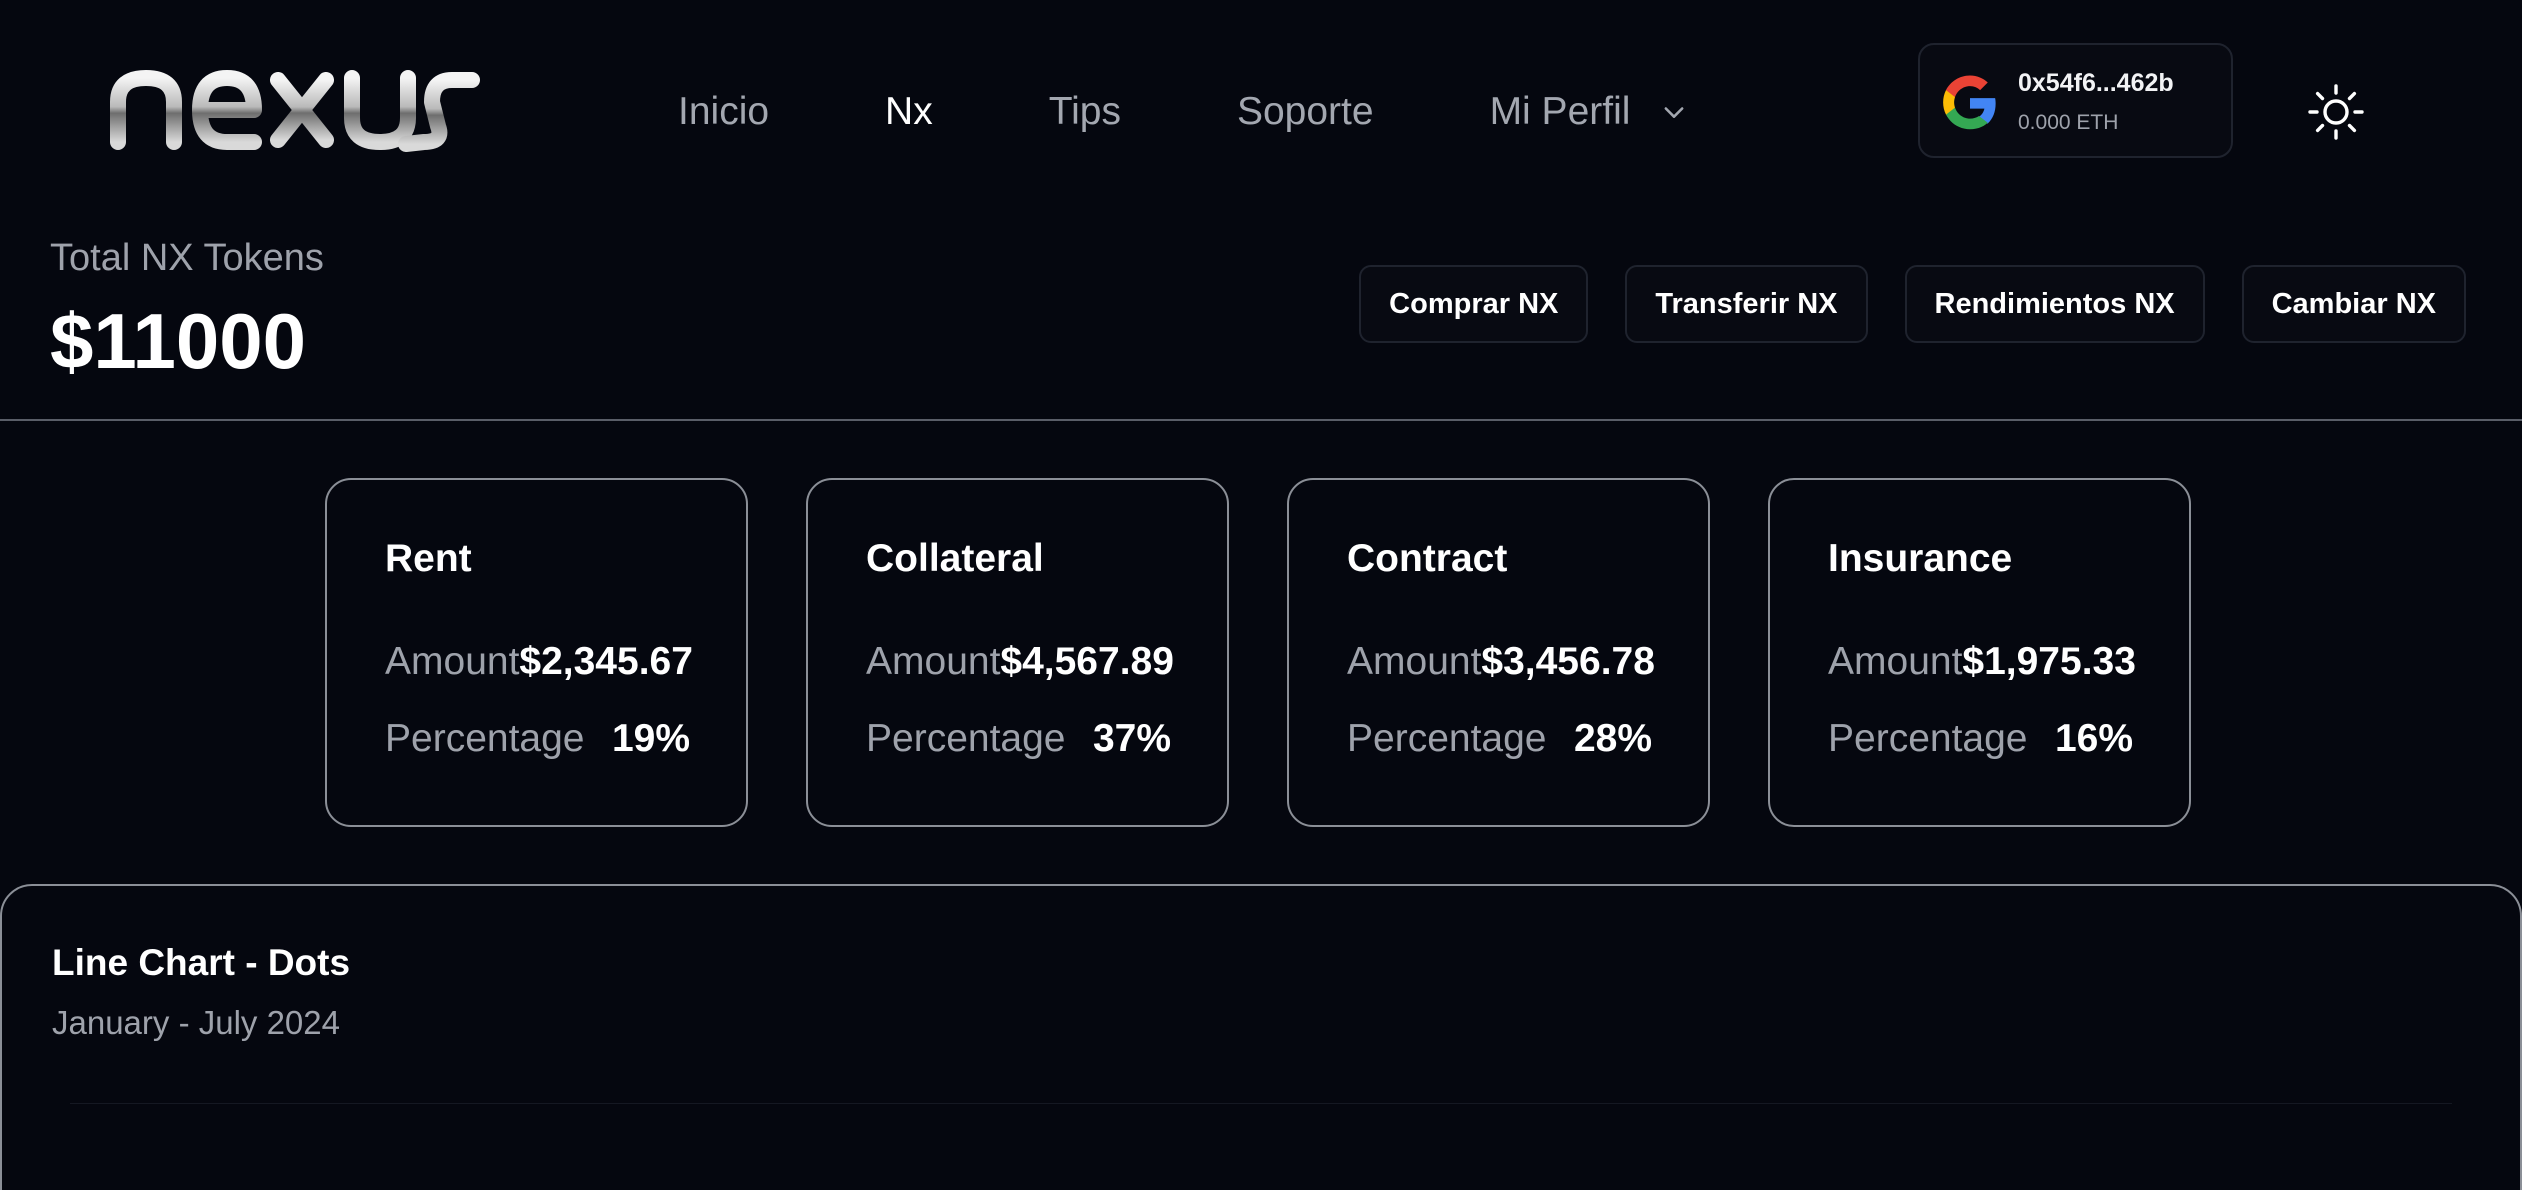  Describe the element at coordinates (2093, 738) in the screenshot. I see `percentage-value: 16%` at that location.